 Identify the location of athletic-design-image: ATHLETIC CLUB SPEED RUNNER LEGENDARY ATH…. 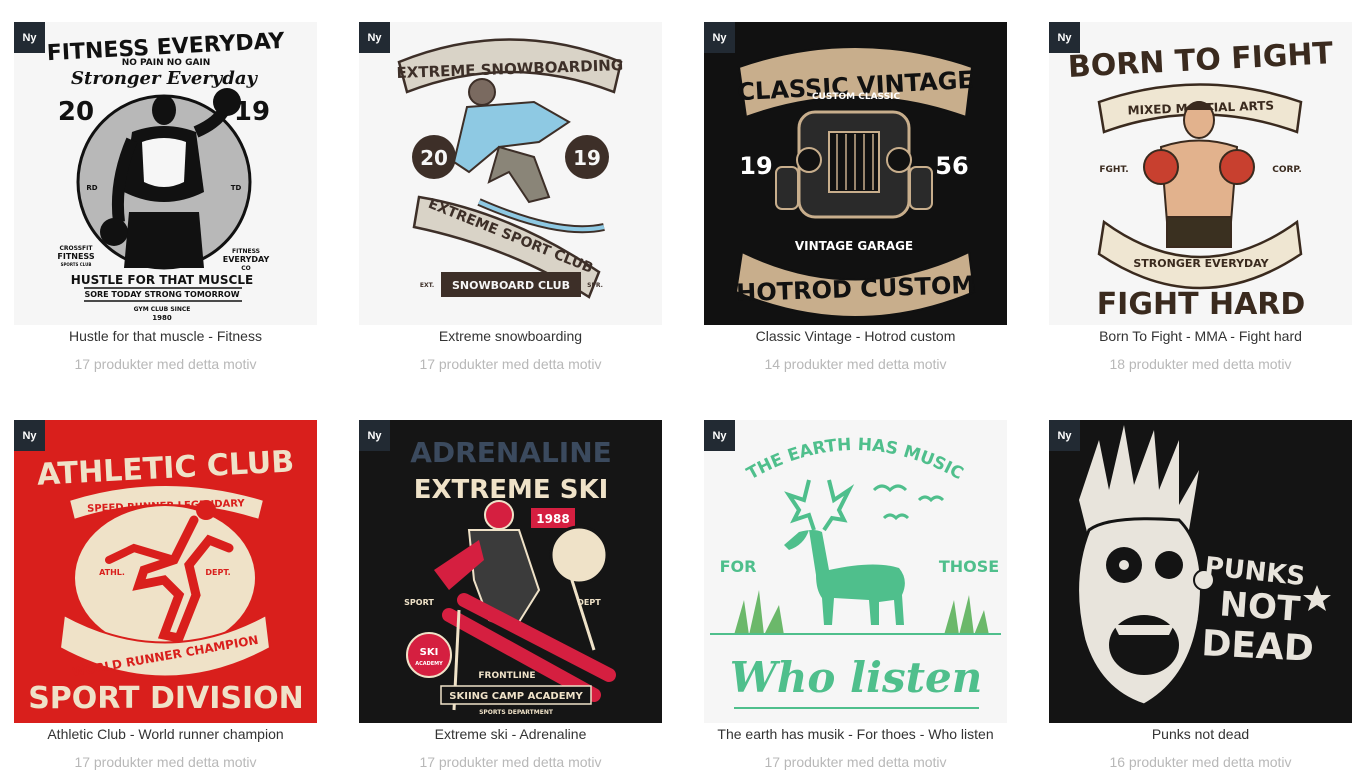
(165, 571).